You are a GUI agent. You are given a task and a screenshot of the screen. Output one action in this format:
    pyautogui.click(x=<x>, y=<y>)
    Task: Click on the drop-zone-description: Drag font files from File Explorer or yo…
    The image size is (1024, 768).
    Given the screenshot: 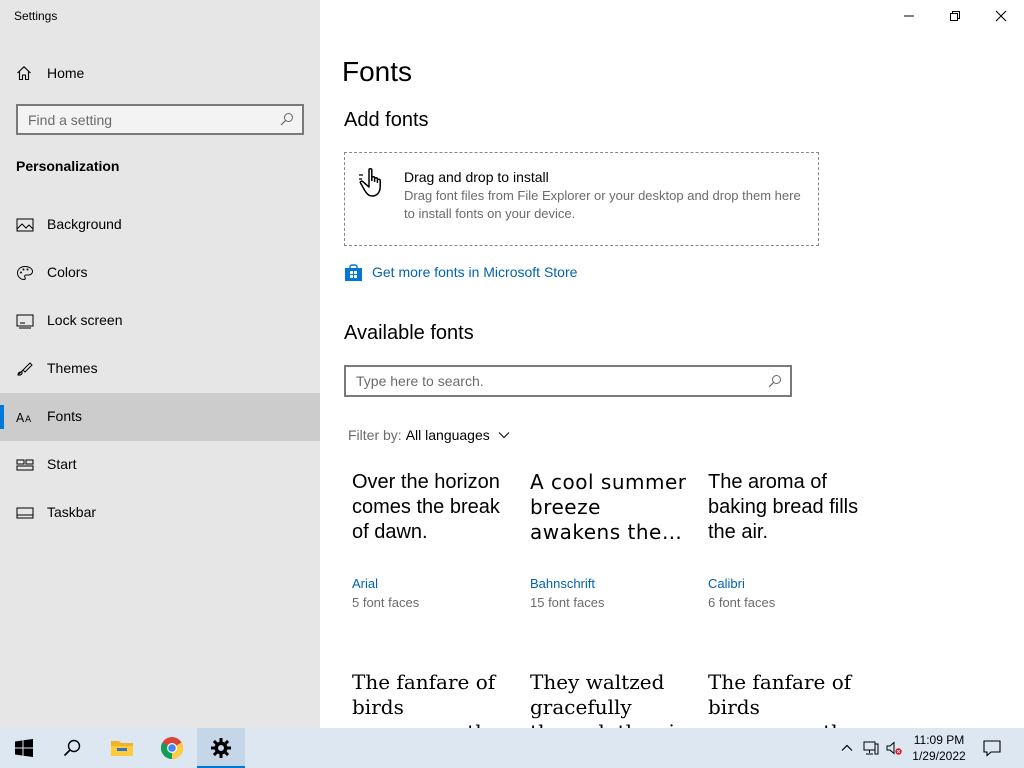 What is the action you would take?
    pyautogui.click(x=602, y=204)
    